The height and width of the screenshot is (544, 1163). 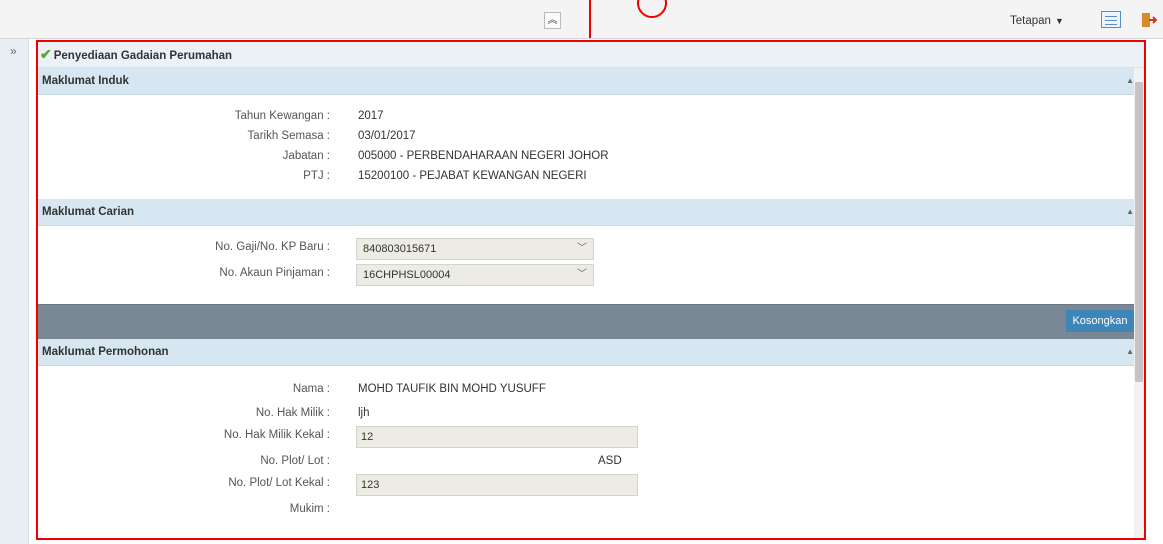 What do you see at coordinates (400, 249) in the screenshot?
I see `select-value: 840803015671` at bounding box center [400, 249].